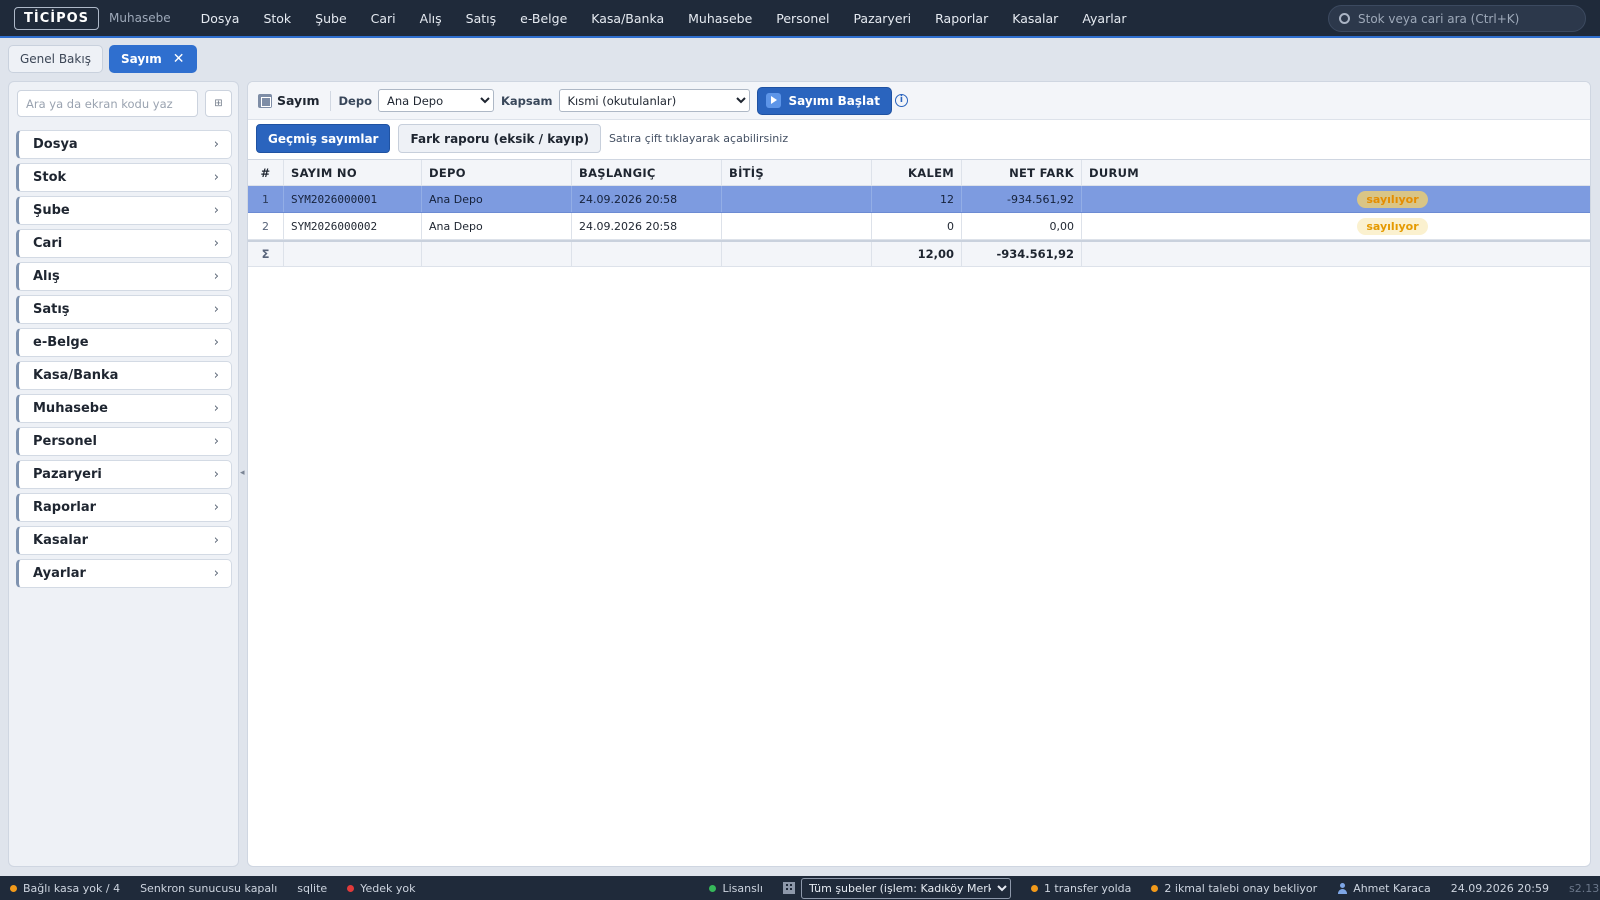 The image size is (1600, 900). I want to click on sidebar-item-label: Pazaryeri, so click(67, 474).